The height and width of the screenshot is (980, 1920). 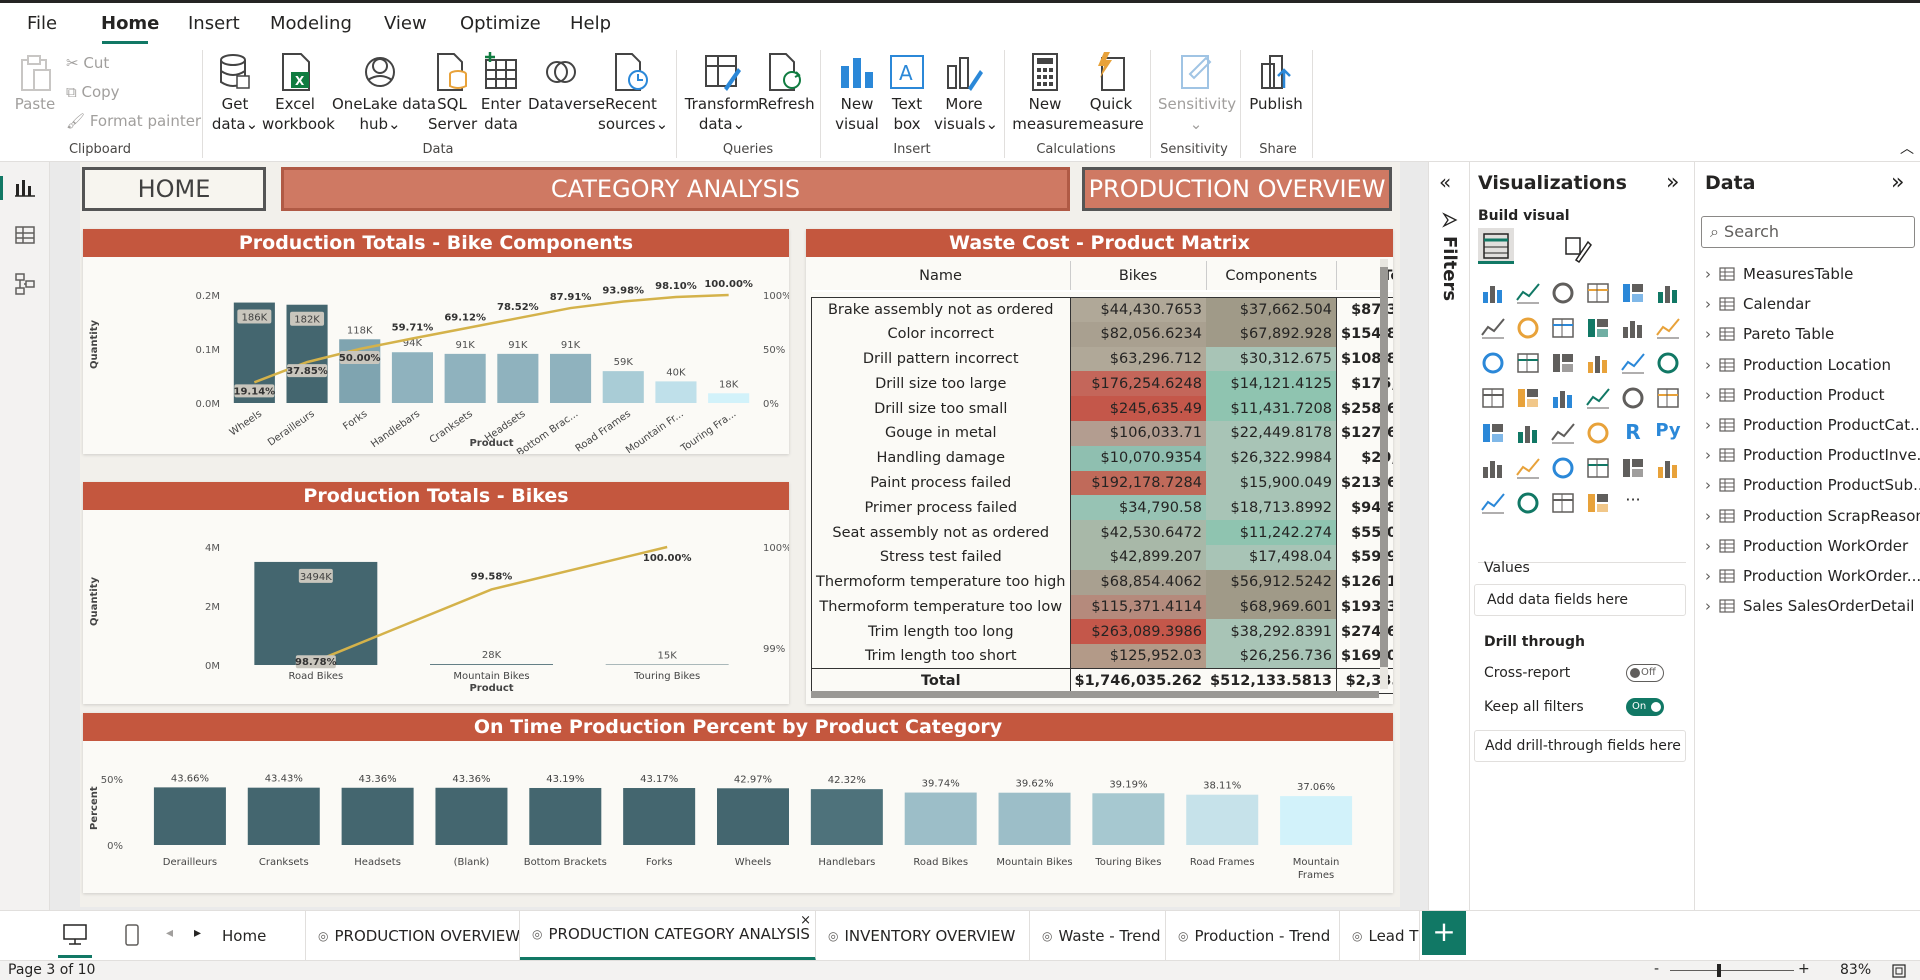 I want to click on gauge-icon, so click(x=1598, y=398).